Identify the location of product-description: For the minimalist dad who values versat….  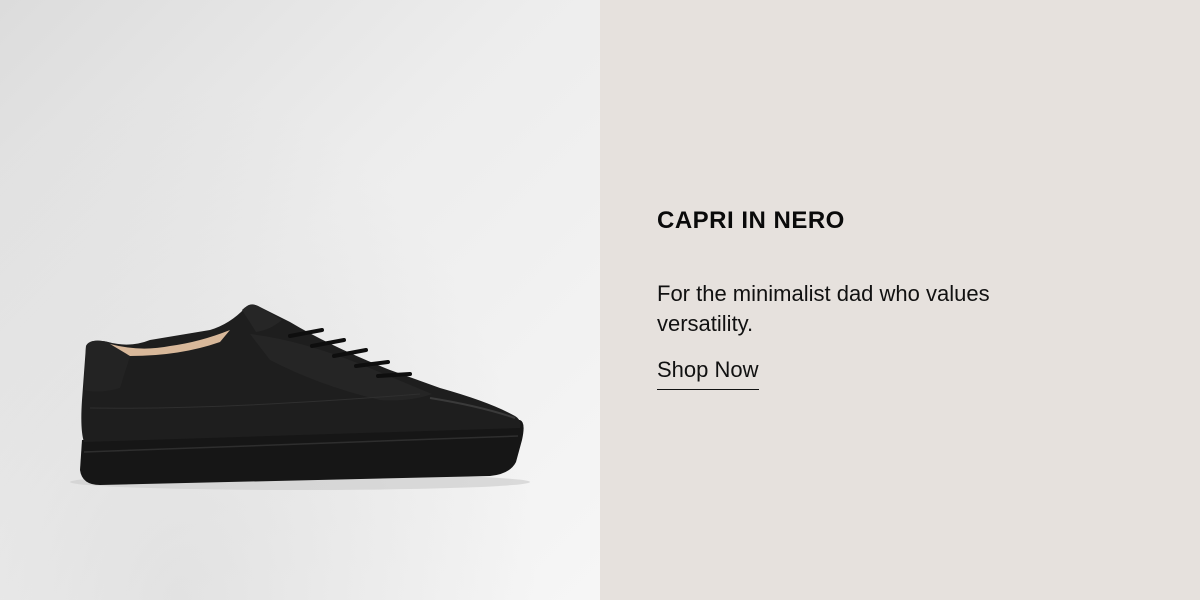
(823, 308).